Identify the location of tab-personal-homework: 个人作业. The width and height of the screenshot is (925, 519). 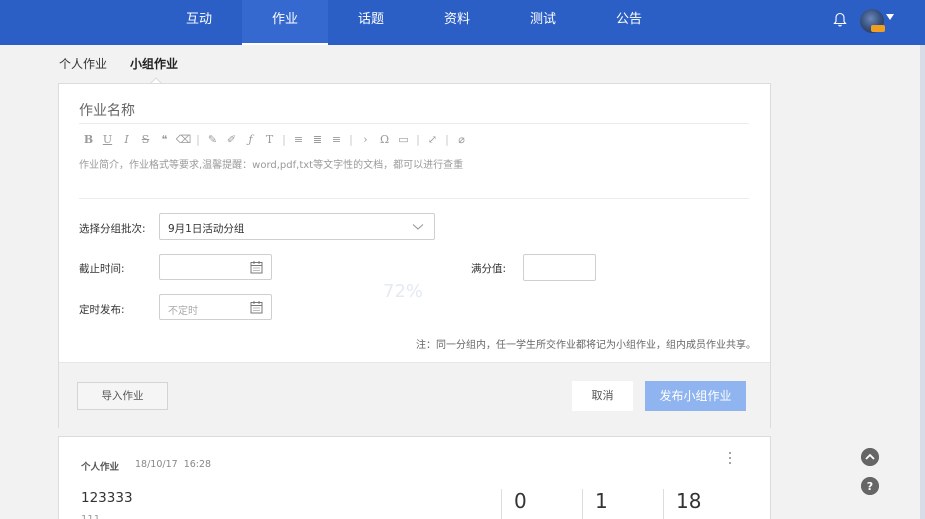
(83, 63).